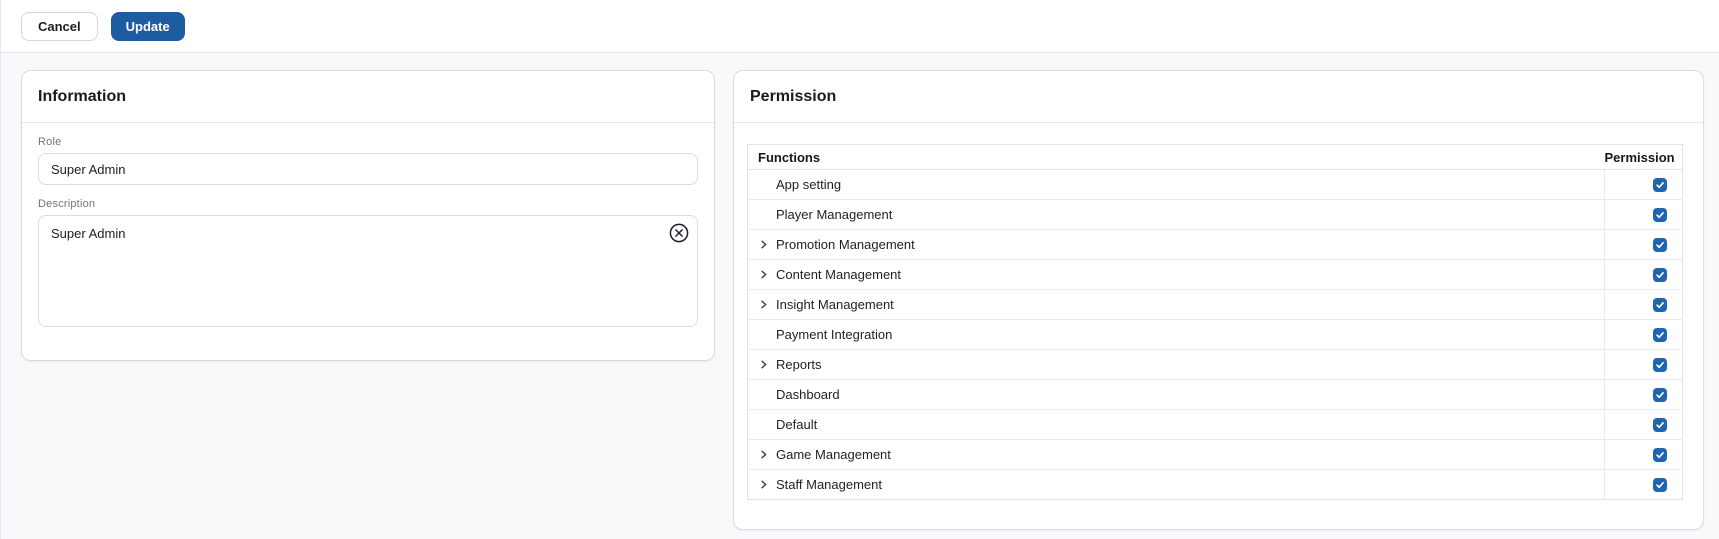 This screenshot has width=1719, height=539. Describe the element at coordinates (1215, 454) in the screenshot. I see `table-row: Game Management` at that location.